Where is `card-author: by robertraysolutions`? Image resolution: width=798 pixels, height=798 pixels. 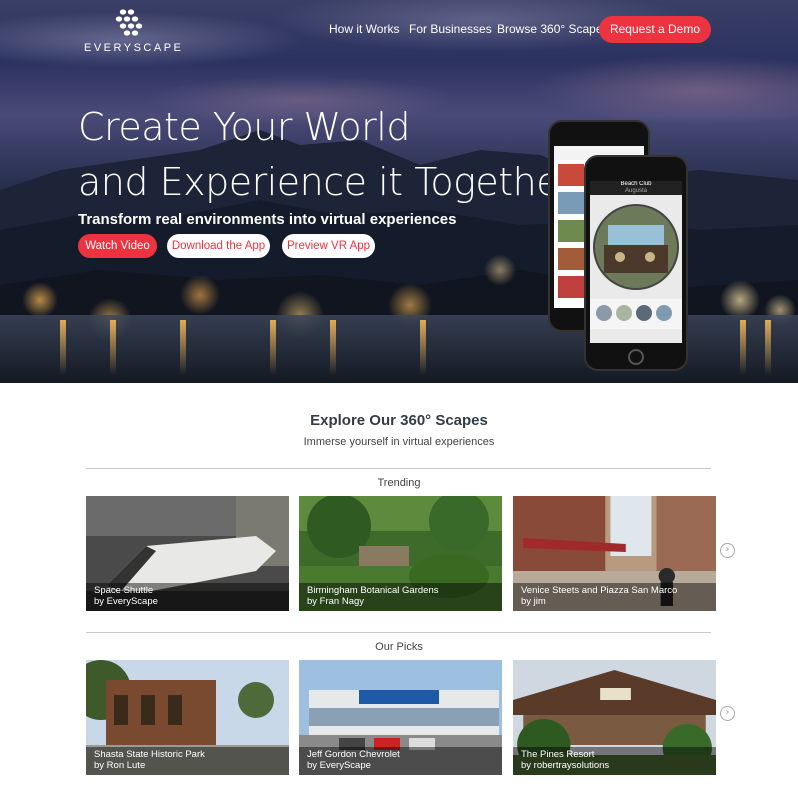
card-author: by robertraysolutions is located at coordinates (565, 765).